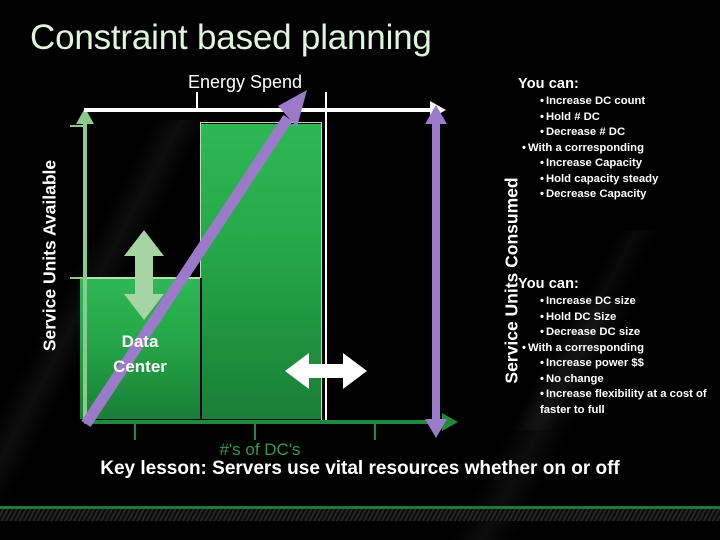 This screenshot has height=540, width=720. What do you see at coordinates (618, 118) in the screenshot?
I see `list-item: • Hold # DC` at bounding box center [618, 118].